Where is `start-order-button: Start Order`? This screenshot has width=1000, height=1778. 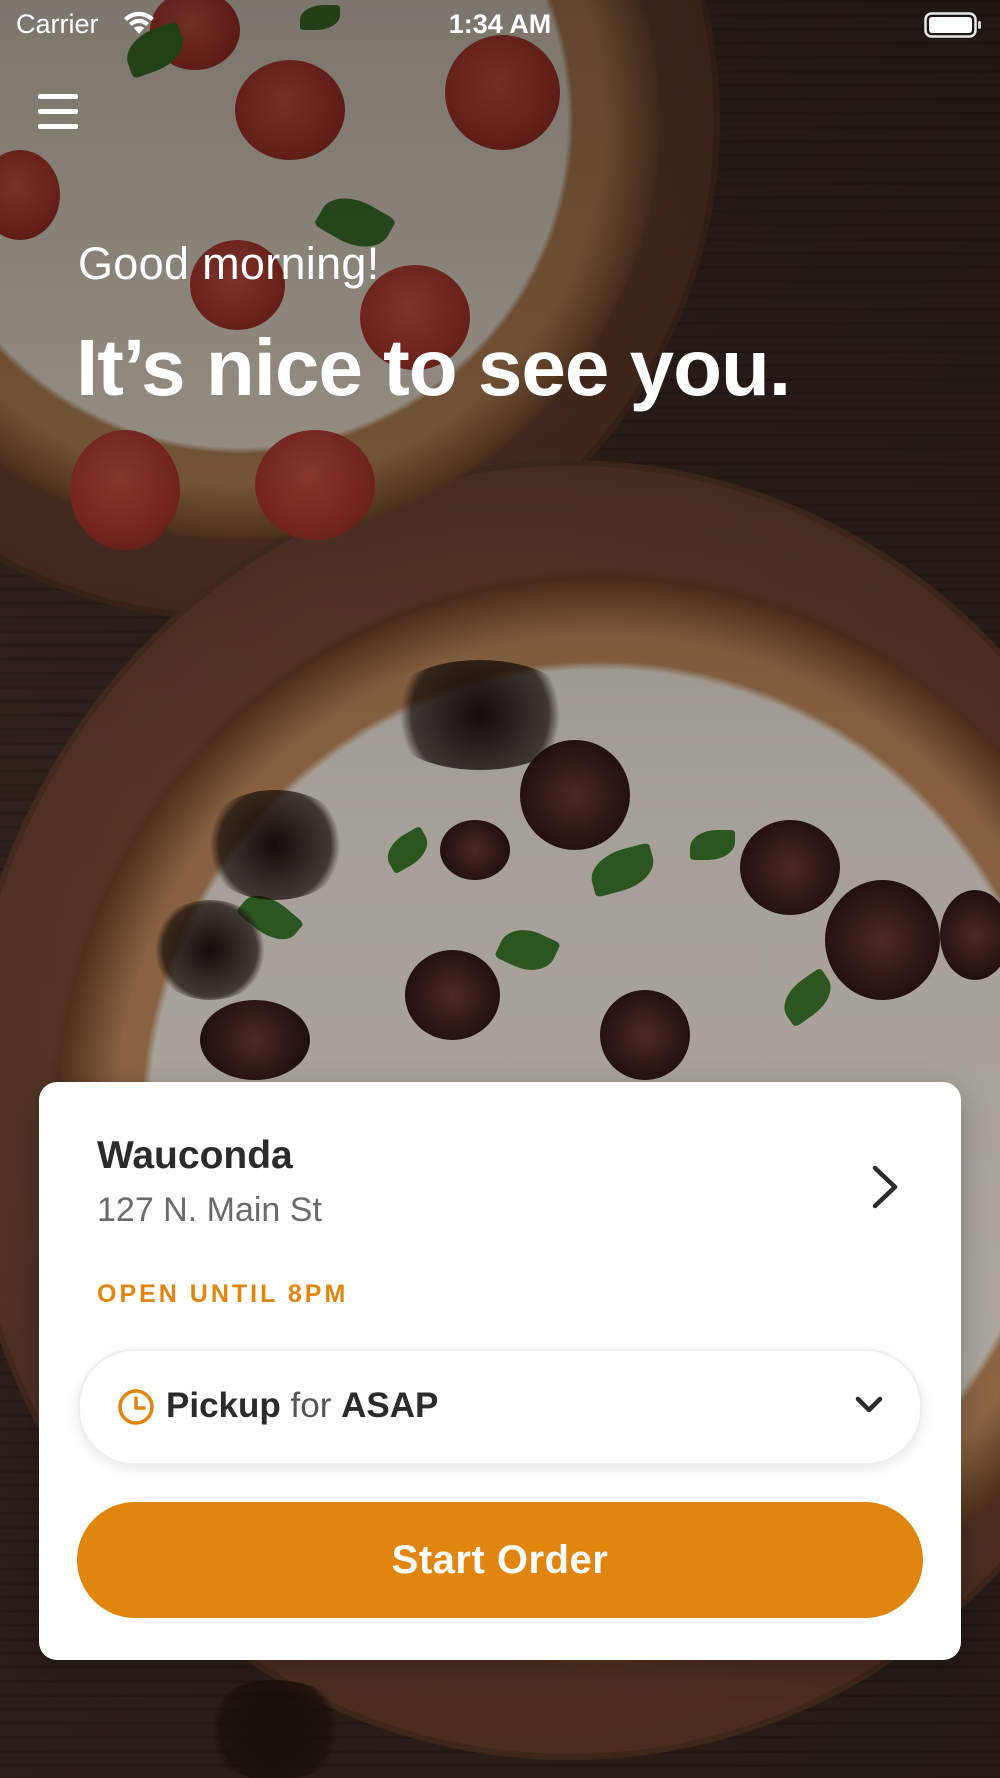
start-order-button: Start Order is located at coordinates (500, 1560).